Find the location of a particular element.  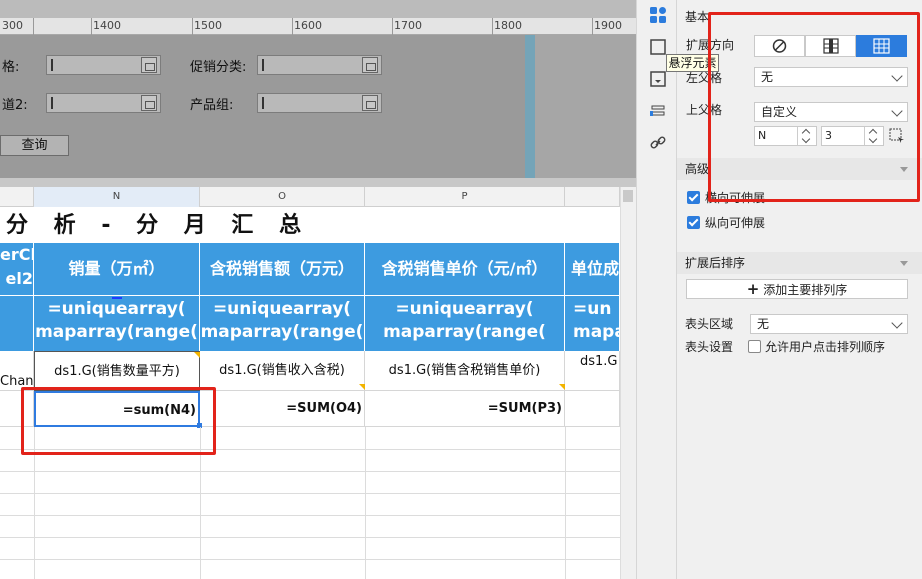

vertical-extend-label: 纵向可伸展 is located at coordinates (735, 223).